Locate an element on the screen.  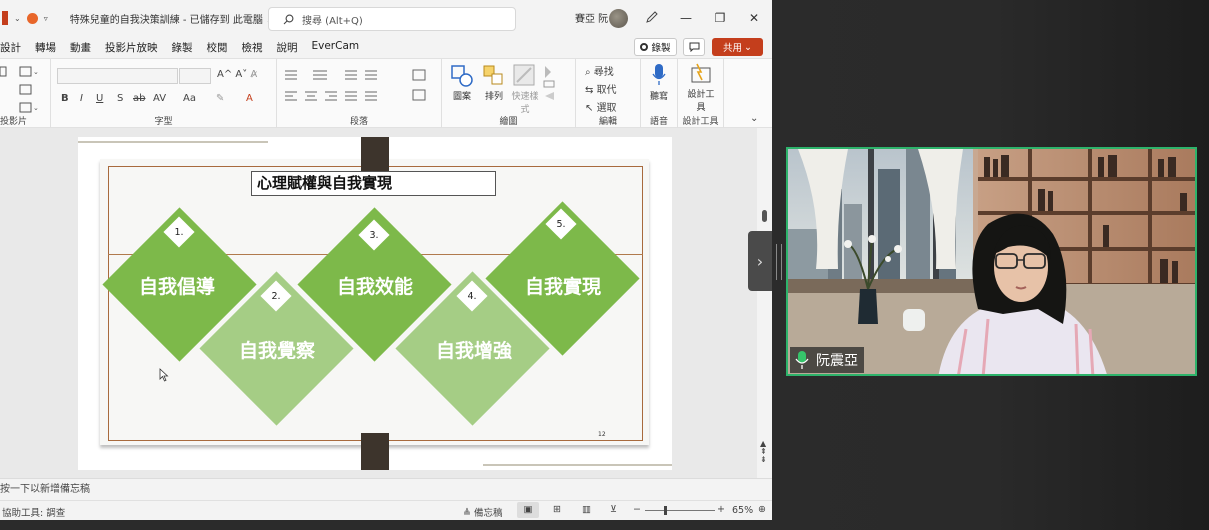
font-family-dropdown is located at coordinates (117, 76).